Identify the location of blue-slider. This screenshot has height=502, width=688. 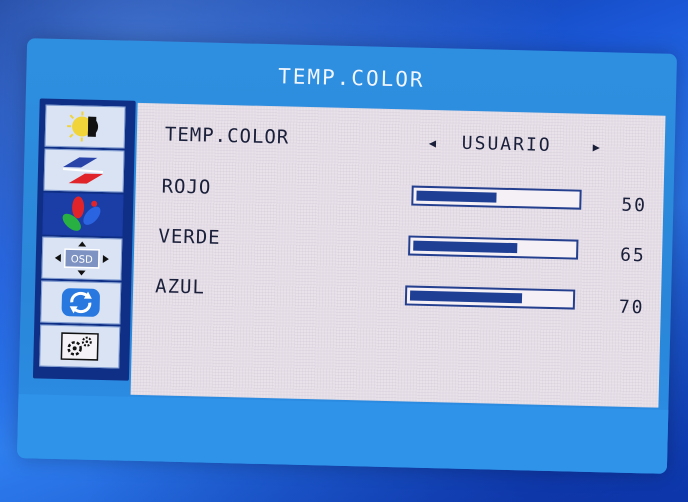
(490, 297).